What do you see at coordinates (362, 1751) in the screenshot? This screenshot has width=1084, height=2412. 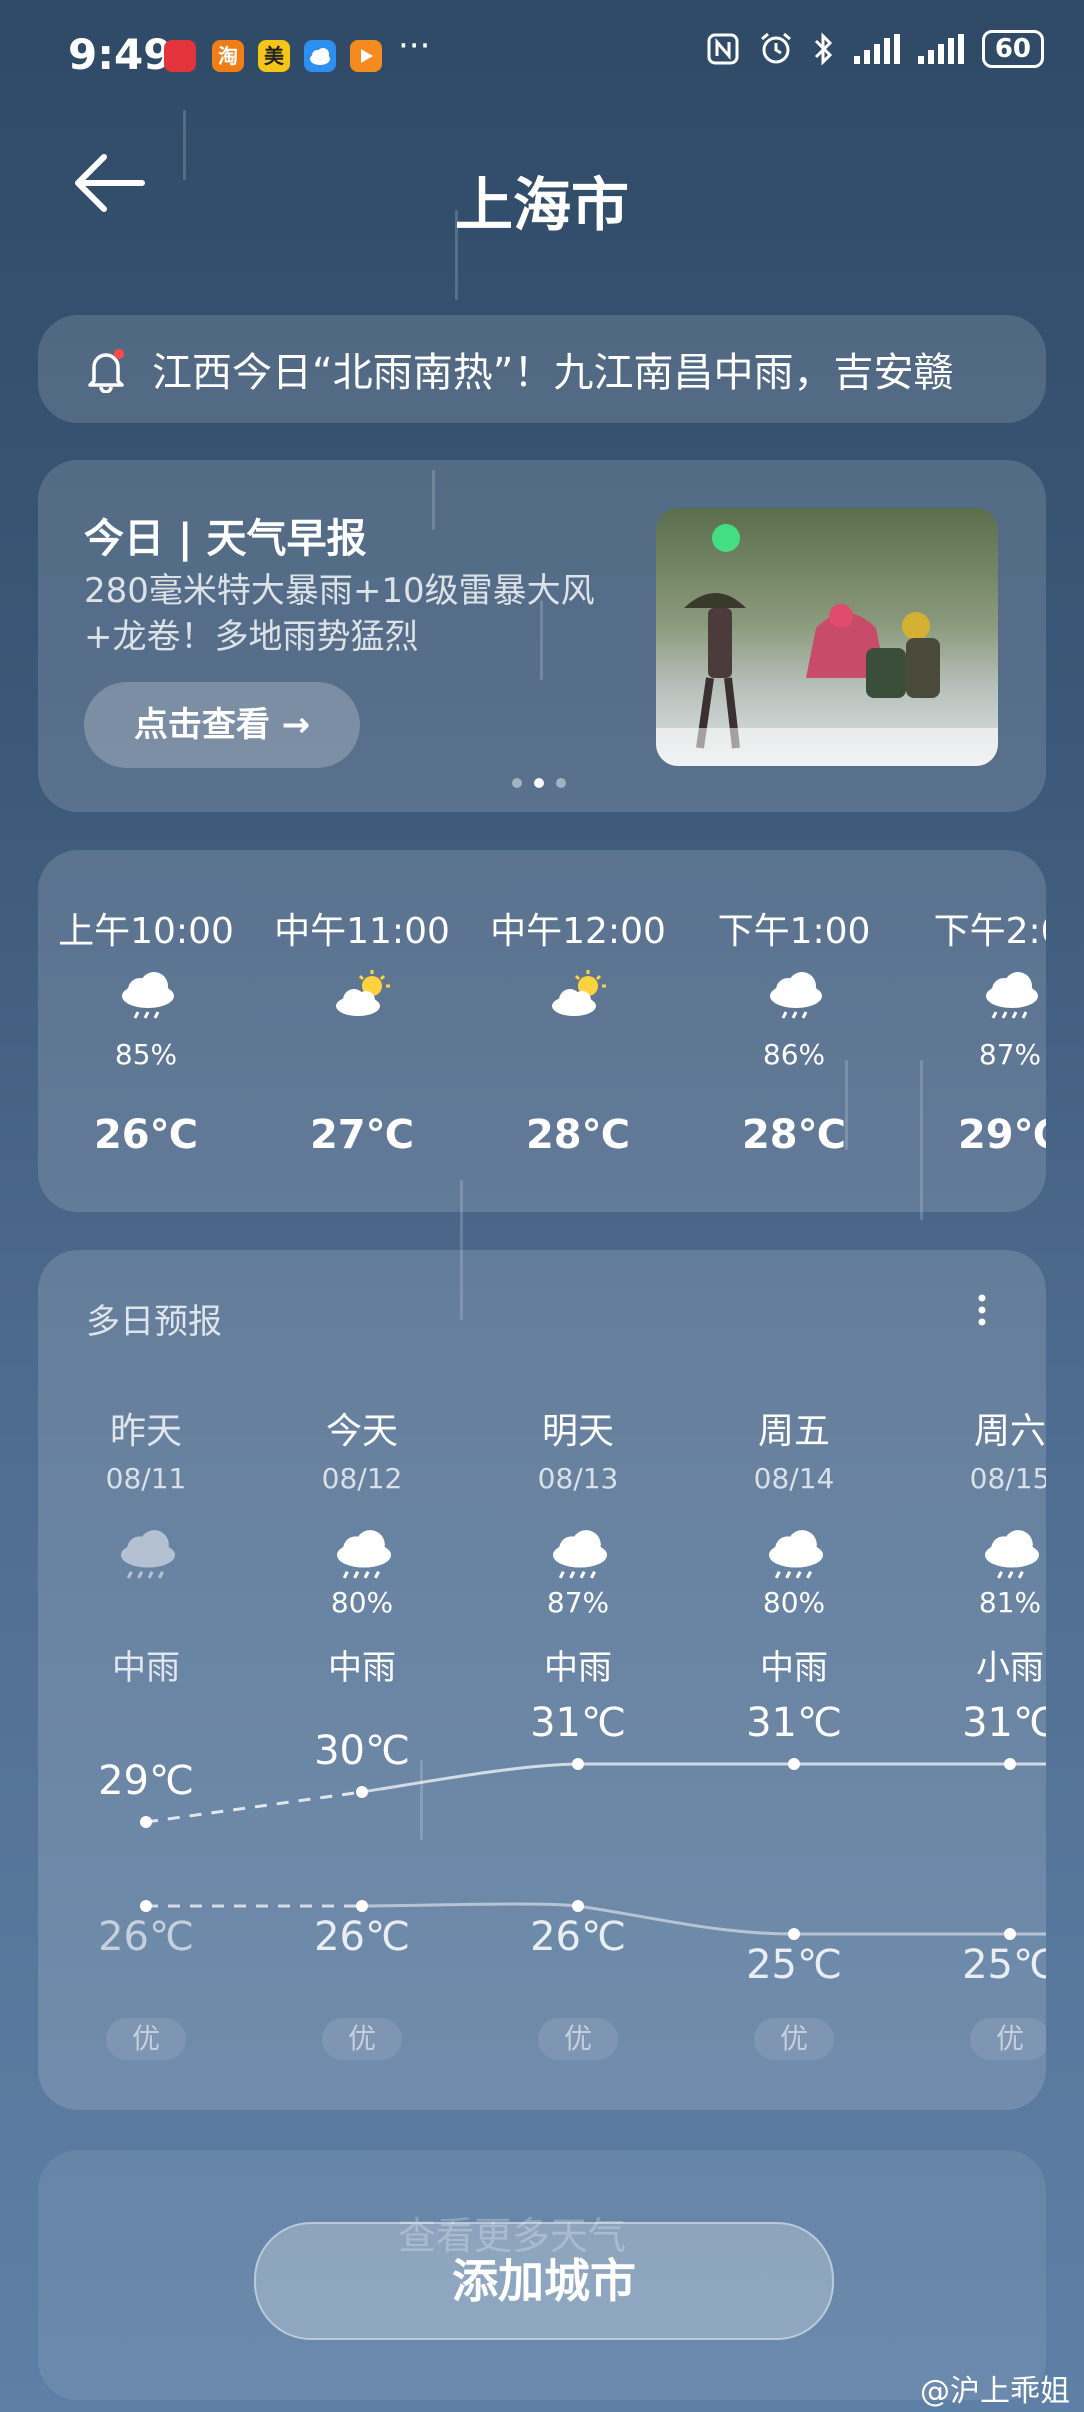 I see `high-temp-label: 30℃` at bounding box center [362, 1751].